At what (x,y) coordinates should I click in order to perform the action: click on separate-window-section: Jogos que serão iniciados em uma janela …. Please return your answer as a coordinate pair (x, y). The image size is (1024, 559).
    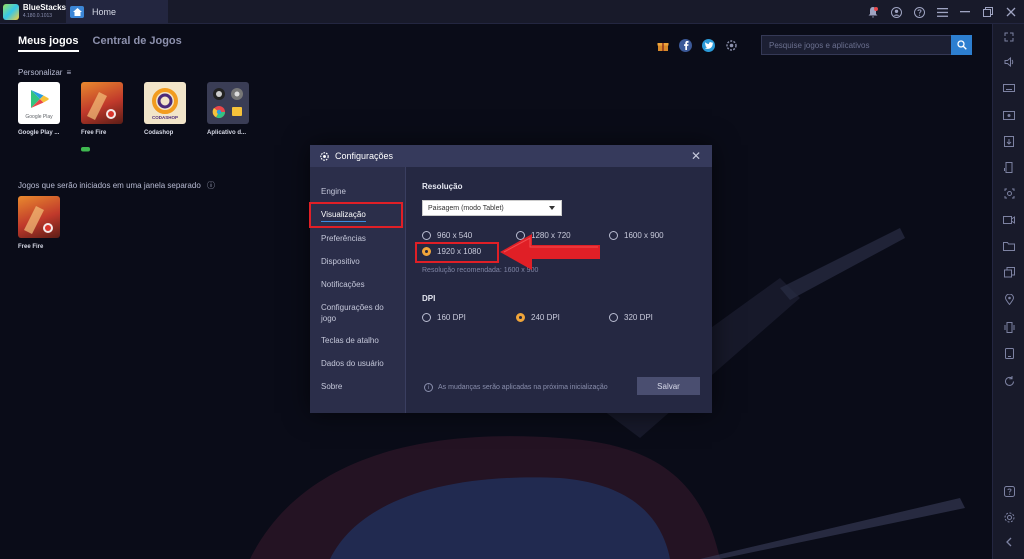
    Looking at the image, I should click on (116, 185).